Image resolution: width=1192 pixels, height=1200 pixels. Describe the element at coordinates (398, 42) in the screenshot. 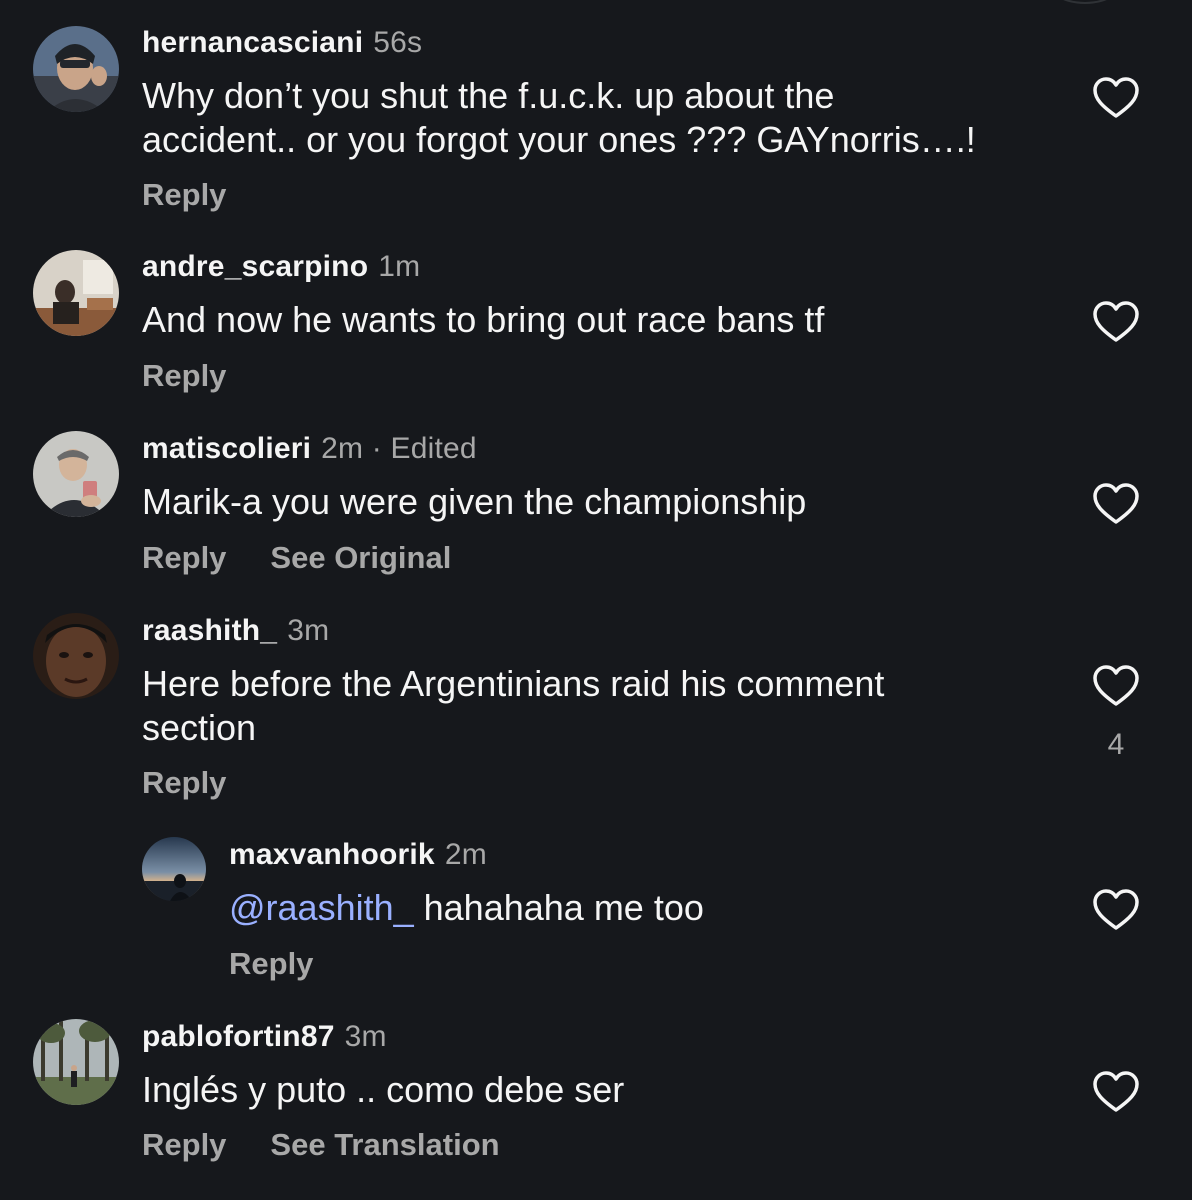

I see `comment-time: 56s` at that location.